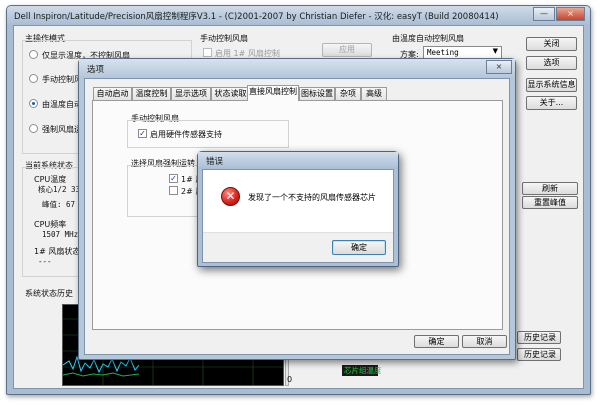 The height and width of the screenshot is (405, 600). I want to click on fan1-control-checkbox, so click(207, 52).